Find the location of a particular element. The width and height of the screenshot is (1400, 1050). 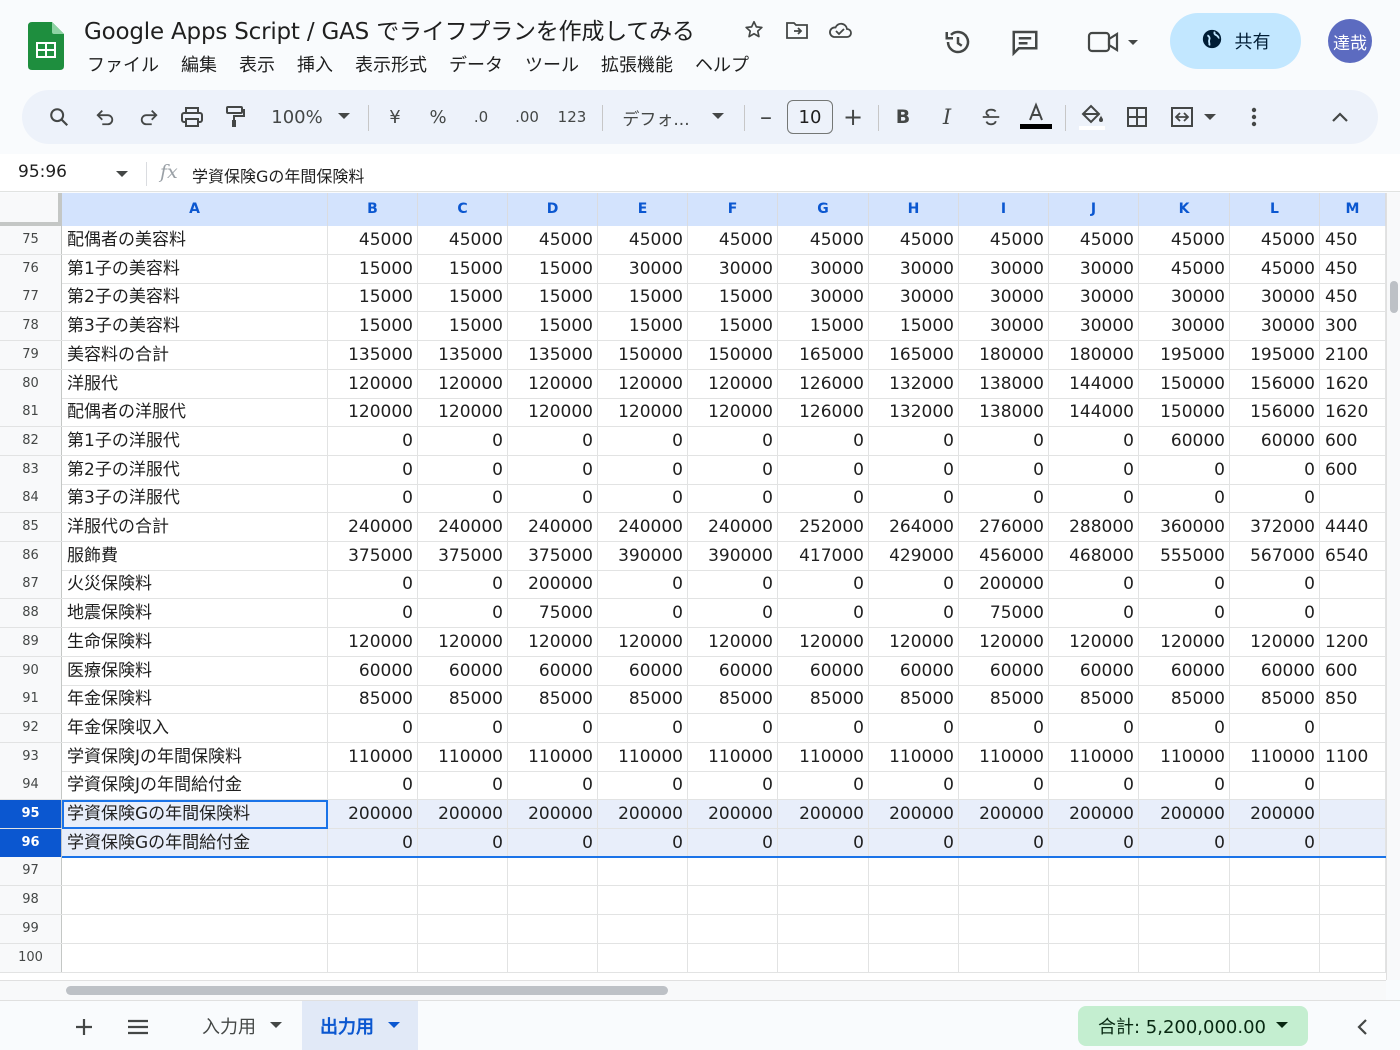

cell: 360000 is located at coordinates (1184, 527).